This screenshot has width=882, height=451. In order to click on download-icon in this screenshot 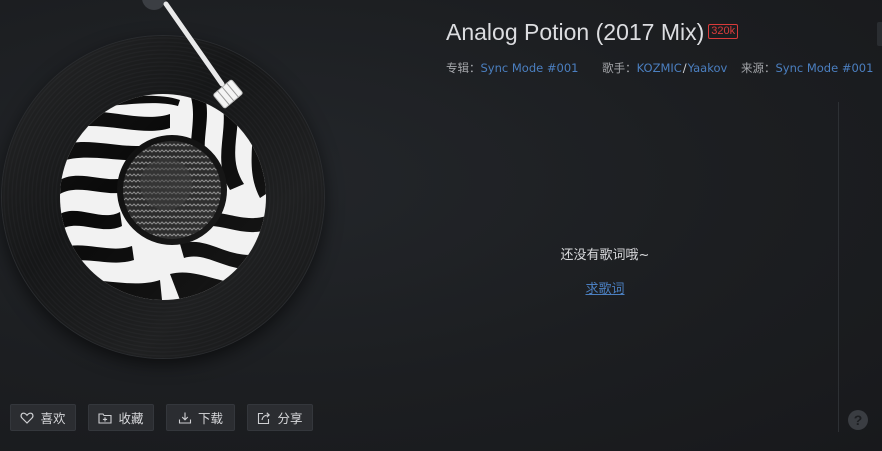, I will do `click(185, 418)`.